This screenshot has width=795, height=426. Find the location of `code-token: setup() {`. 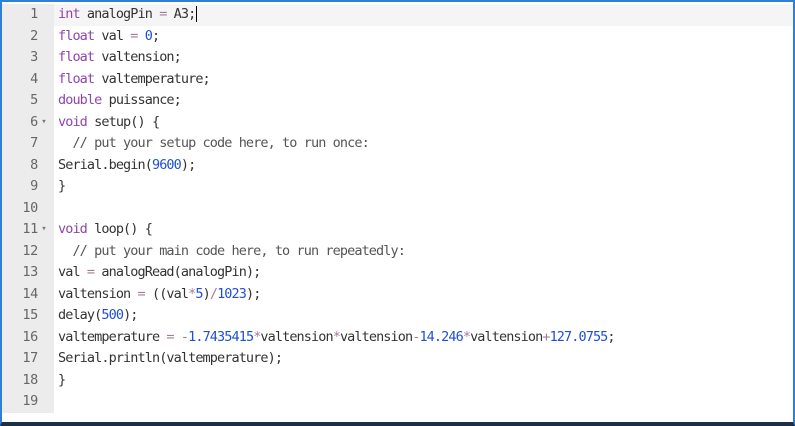

code-token: setup() { is located at coordinates (123, 121).